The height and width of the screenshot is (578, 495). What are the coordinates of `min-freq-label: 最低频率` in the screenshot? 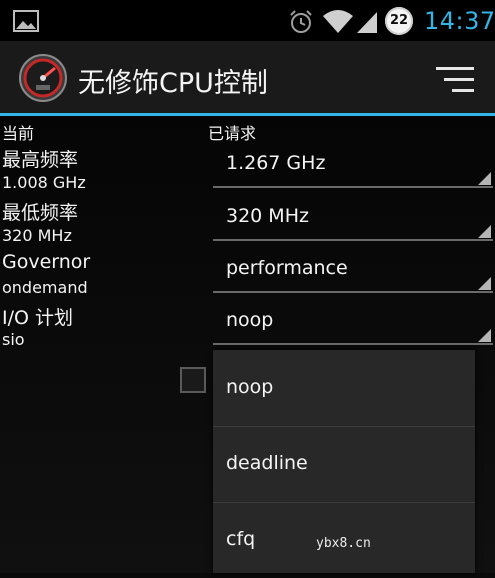 It's located at (40, 213).